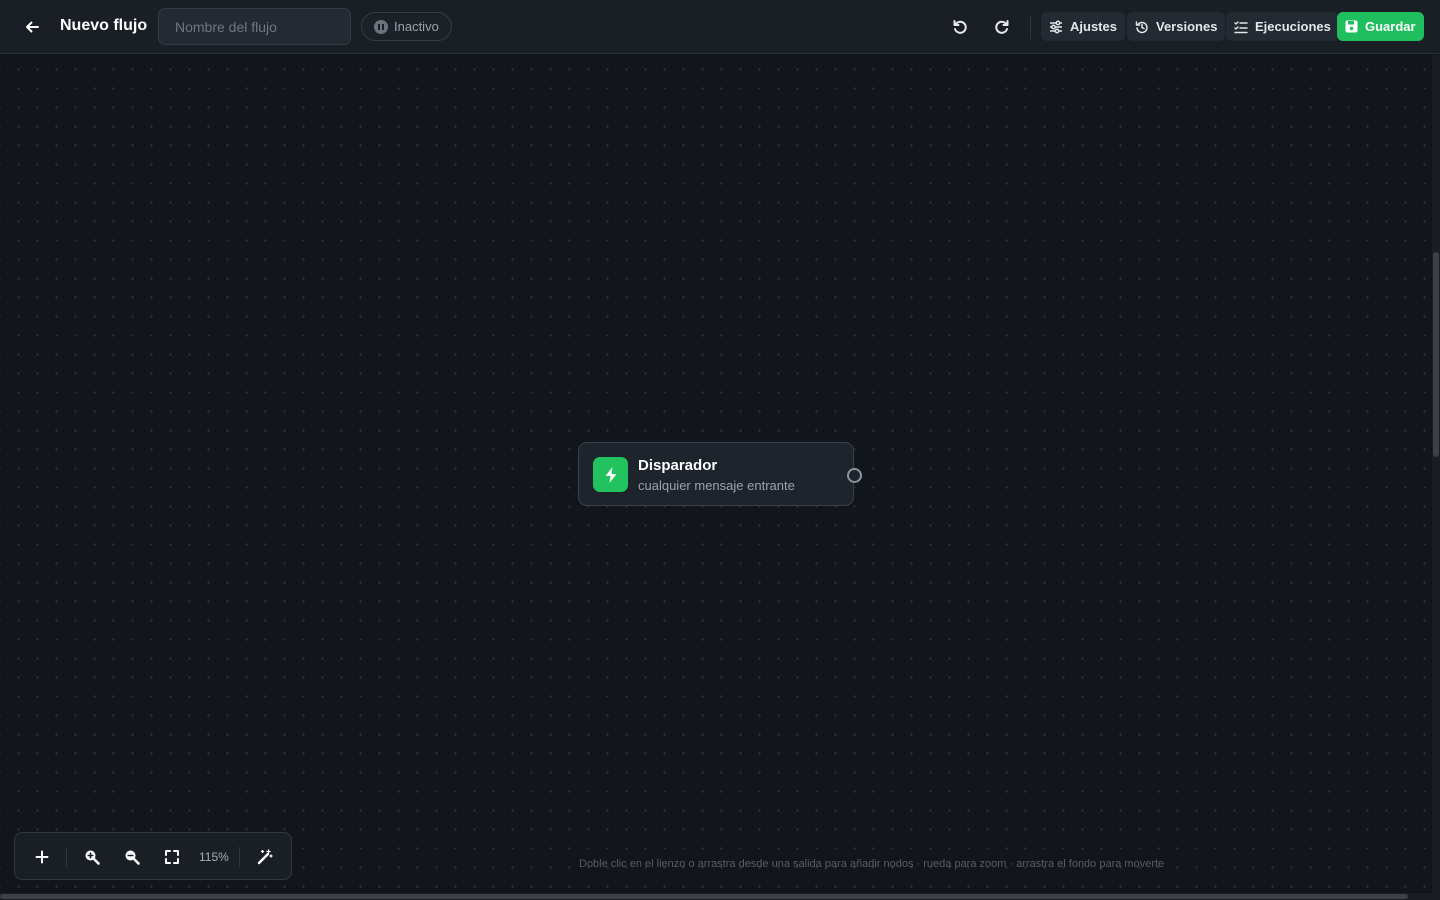 The width and height of the screenshot is (1440, 900). I want to click on node-icon-badge, so click(610, 474).